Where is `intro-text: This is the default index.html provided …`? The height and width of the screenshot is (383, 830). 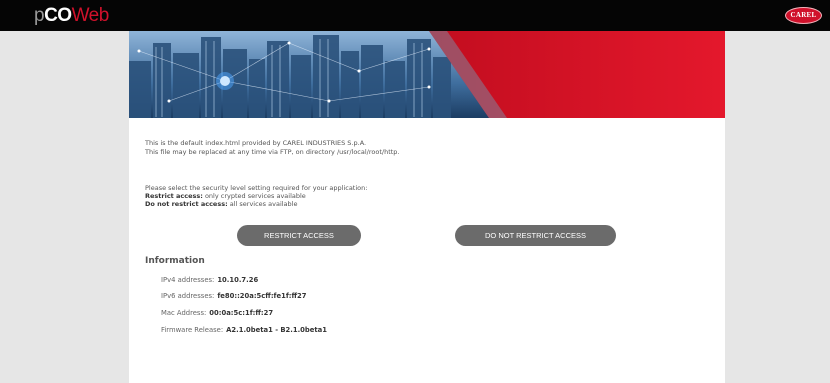 intro-text: This is the default index.html provided … is located at coordinates (272, 148).